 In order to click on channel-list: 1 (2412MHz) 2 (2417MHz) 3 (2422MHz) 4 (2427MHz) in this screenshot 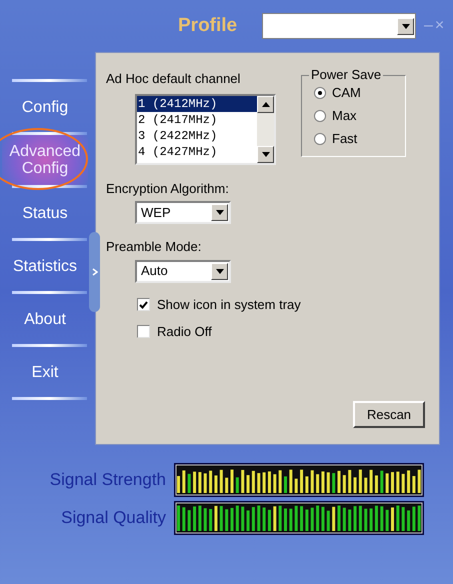, I will do `click(205, 129)`.